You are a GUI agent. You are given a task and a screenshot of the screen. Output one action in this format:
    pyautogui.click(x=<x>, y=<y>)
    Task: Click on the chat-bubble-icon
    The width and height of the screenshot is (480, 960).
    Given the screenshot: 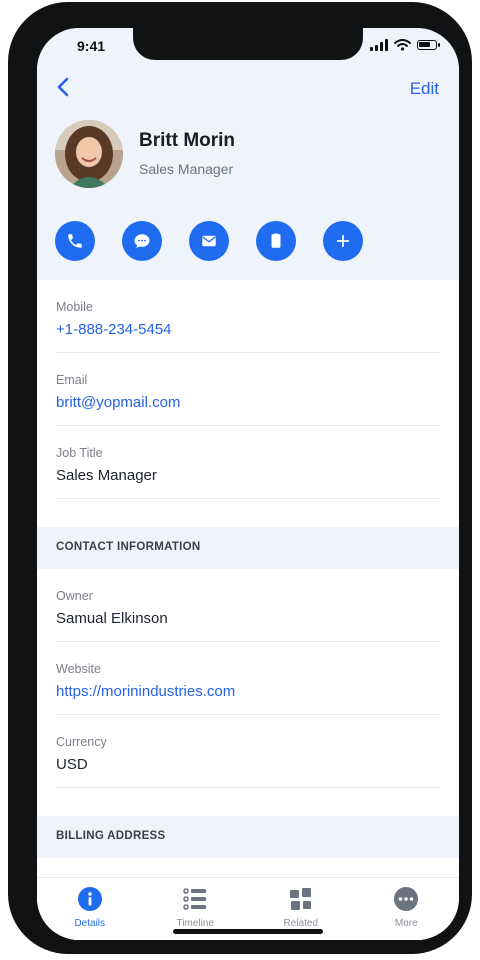 What is the action you would take?
    pyautogui.click(x=142, y=241)
    